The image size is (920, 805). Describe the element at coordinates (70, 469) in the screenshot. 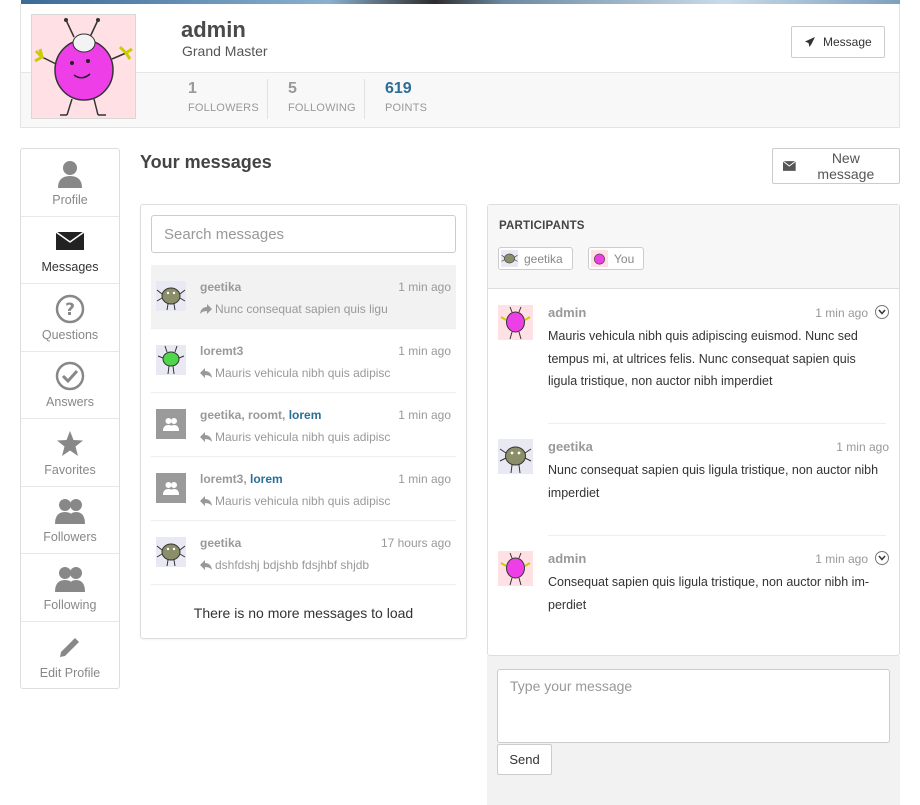

I see `nav-label: Favorites` at that location.